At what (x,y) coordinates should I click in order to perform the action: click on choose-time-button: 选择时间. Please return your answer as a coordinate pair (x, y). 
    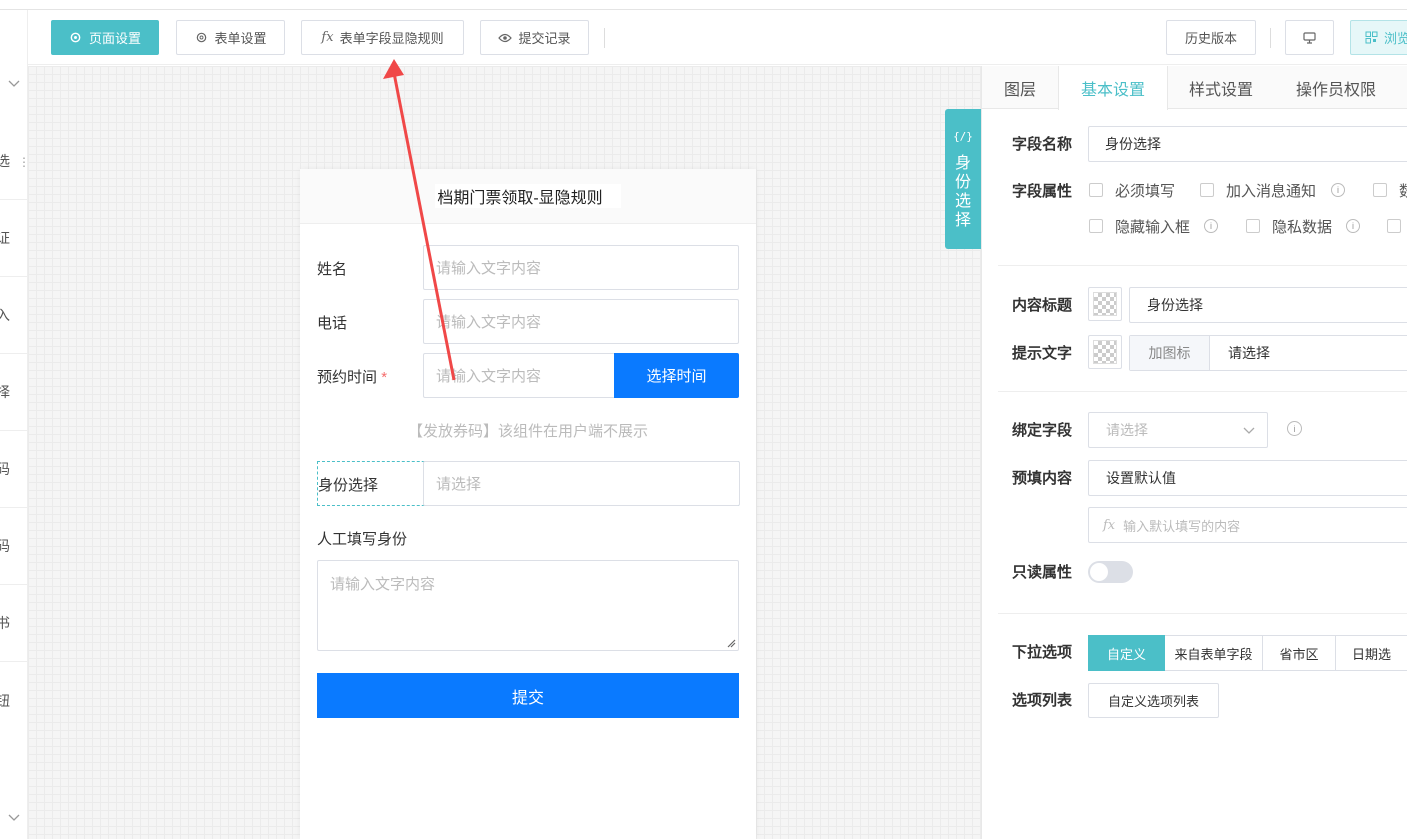
    Looking at the image, I should click on (676, 375).